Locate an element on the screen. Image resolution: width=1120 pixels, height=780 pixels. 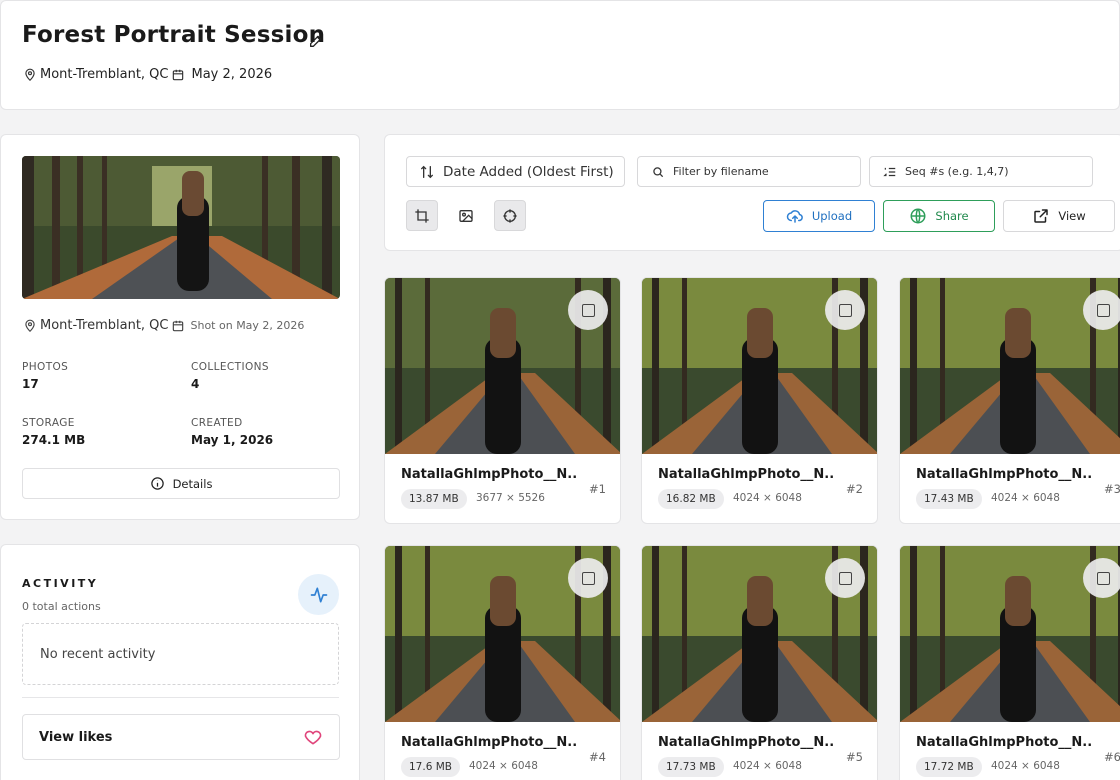
upload-button: Upload is located at coordinates (819, 216).